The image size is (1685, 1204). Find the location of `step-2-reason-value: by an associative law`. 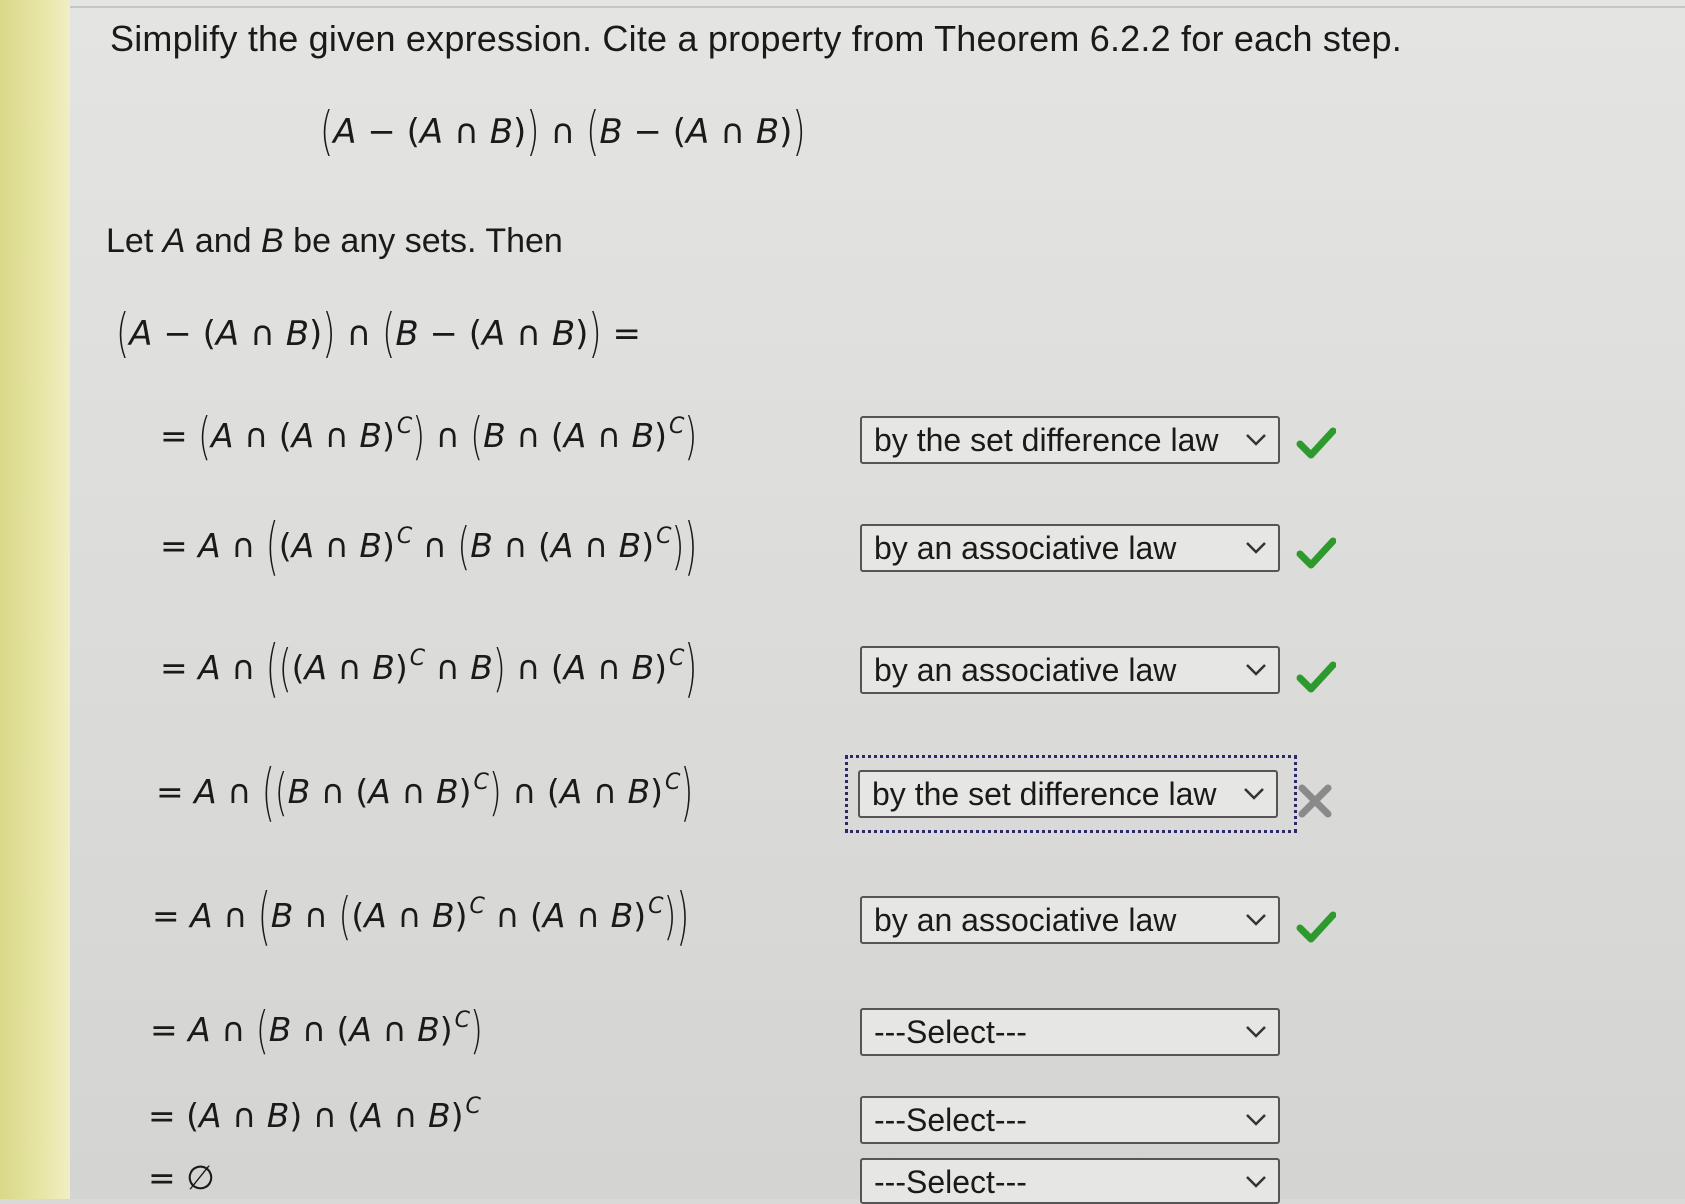

step-2-reason-value: by an associative law is located at coordinates (1025, 548).